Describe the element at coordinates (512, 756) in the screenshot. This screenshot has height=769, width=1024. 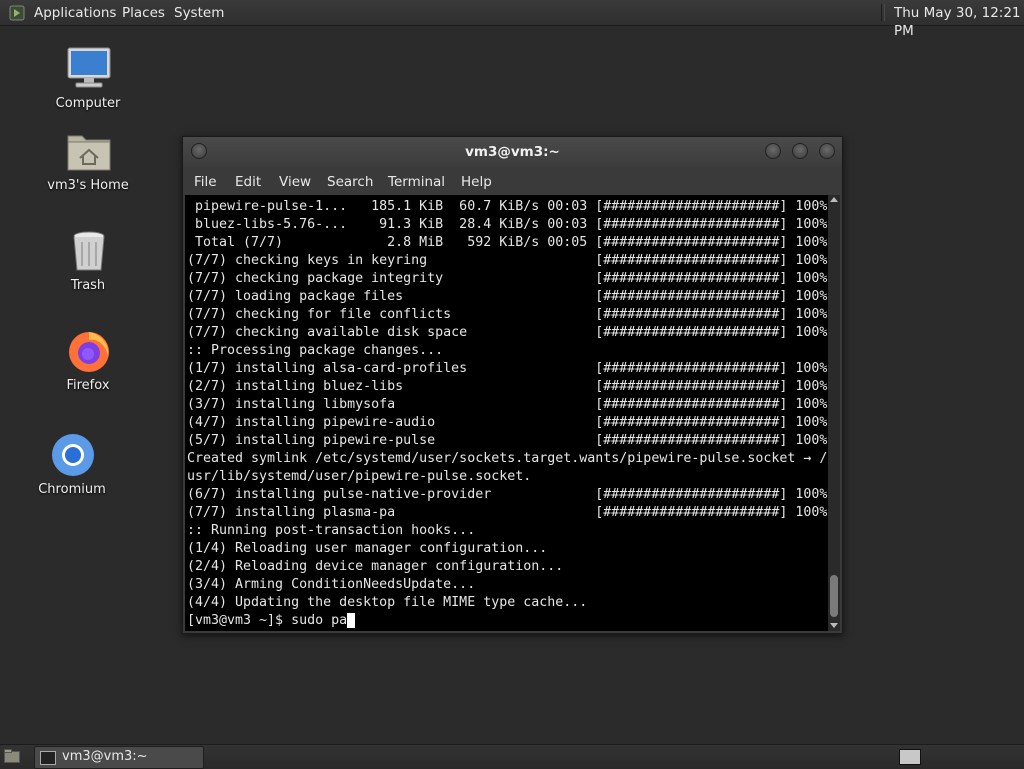
I see `bottom-panel: vm3@vm3:~` at that location.